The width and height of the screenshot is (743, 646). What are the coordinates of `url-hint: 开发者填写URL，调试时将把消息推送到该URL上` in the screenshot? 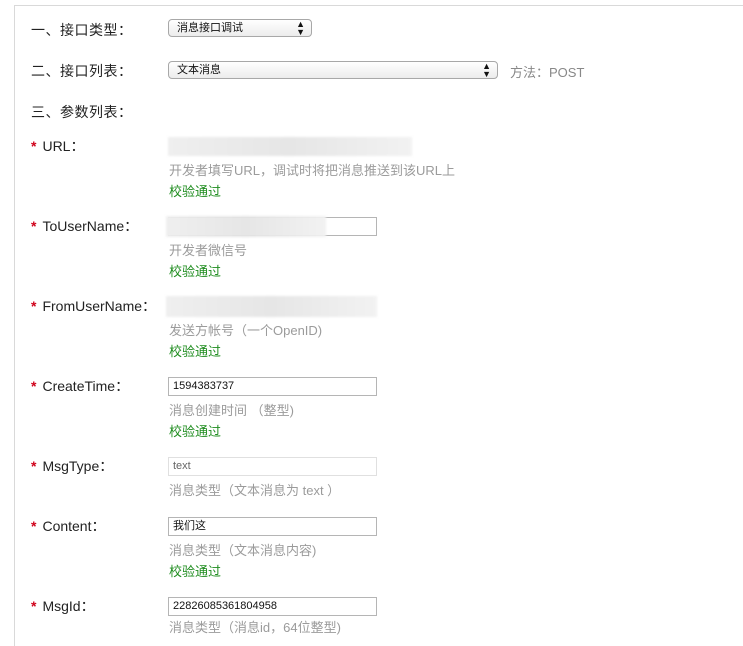 It's located at (312, 170).